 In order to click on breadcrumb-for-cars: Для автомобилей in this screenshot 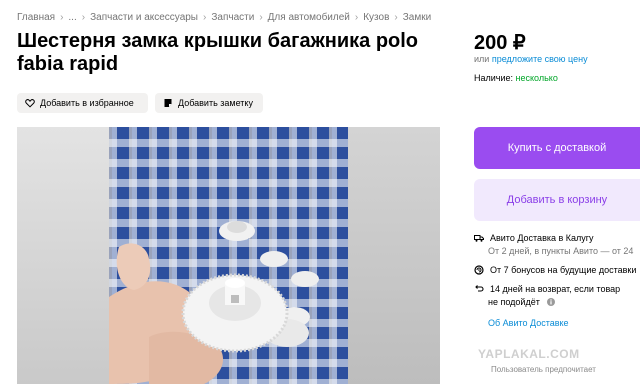, I will do `click(309, 17)`.